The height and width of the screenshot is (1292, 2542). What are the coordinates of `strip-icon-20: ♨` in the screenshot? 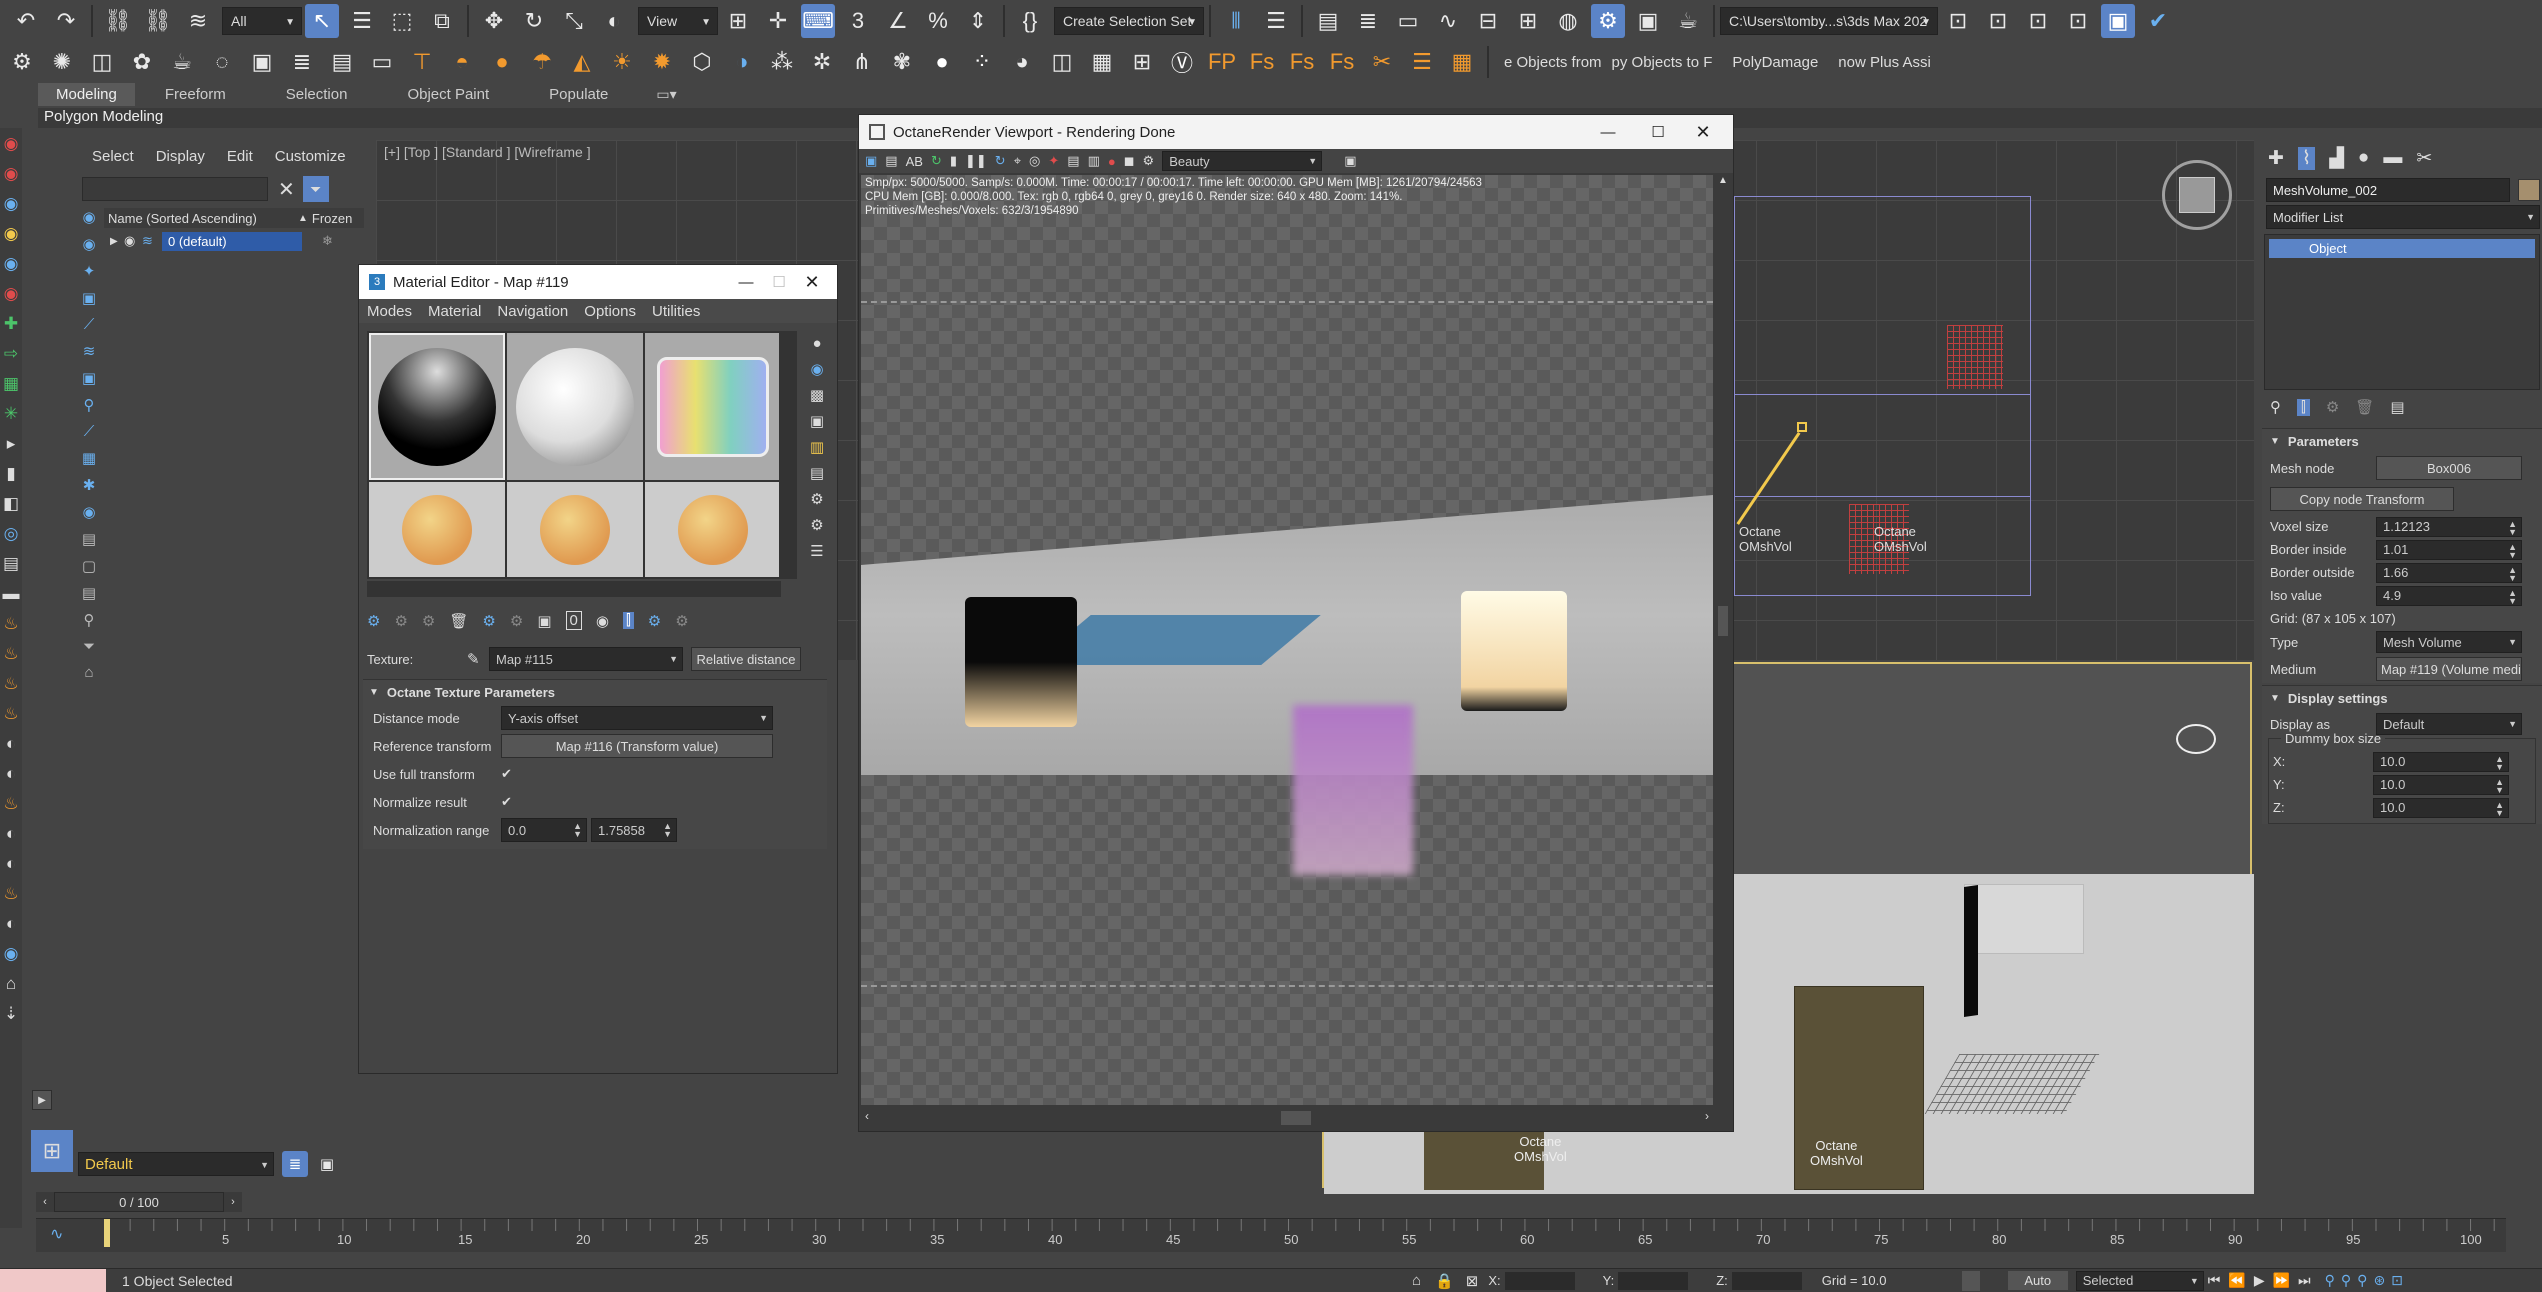 It's located at (10, 714).